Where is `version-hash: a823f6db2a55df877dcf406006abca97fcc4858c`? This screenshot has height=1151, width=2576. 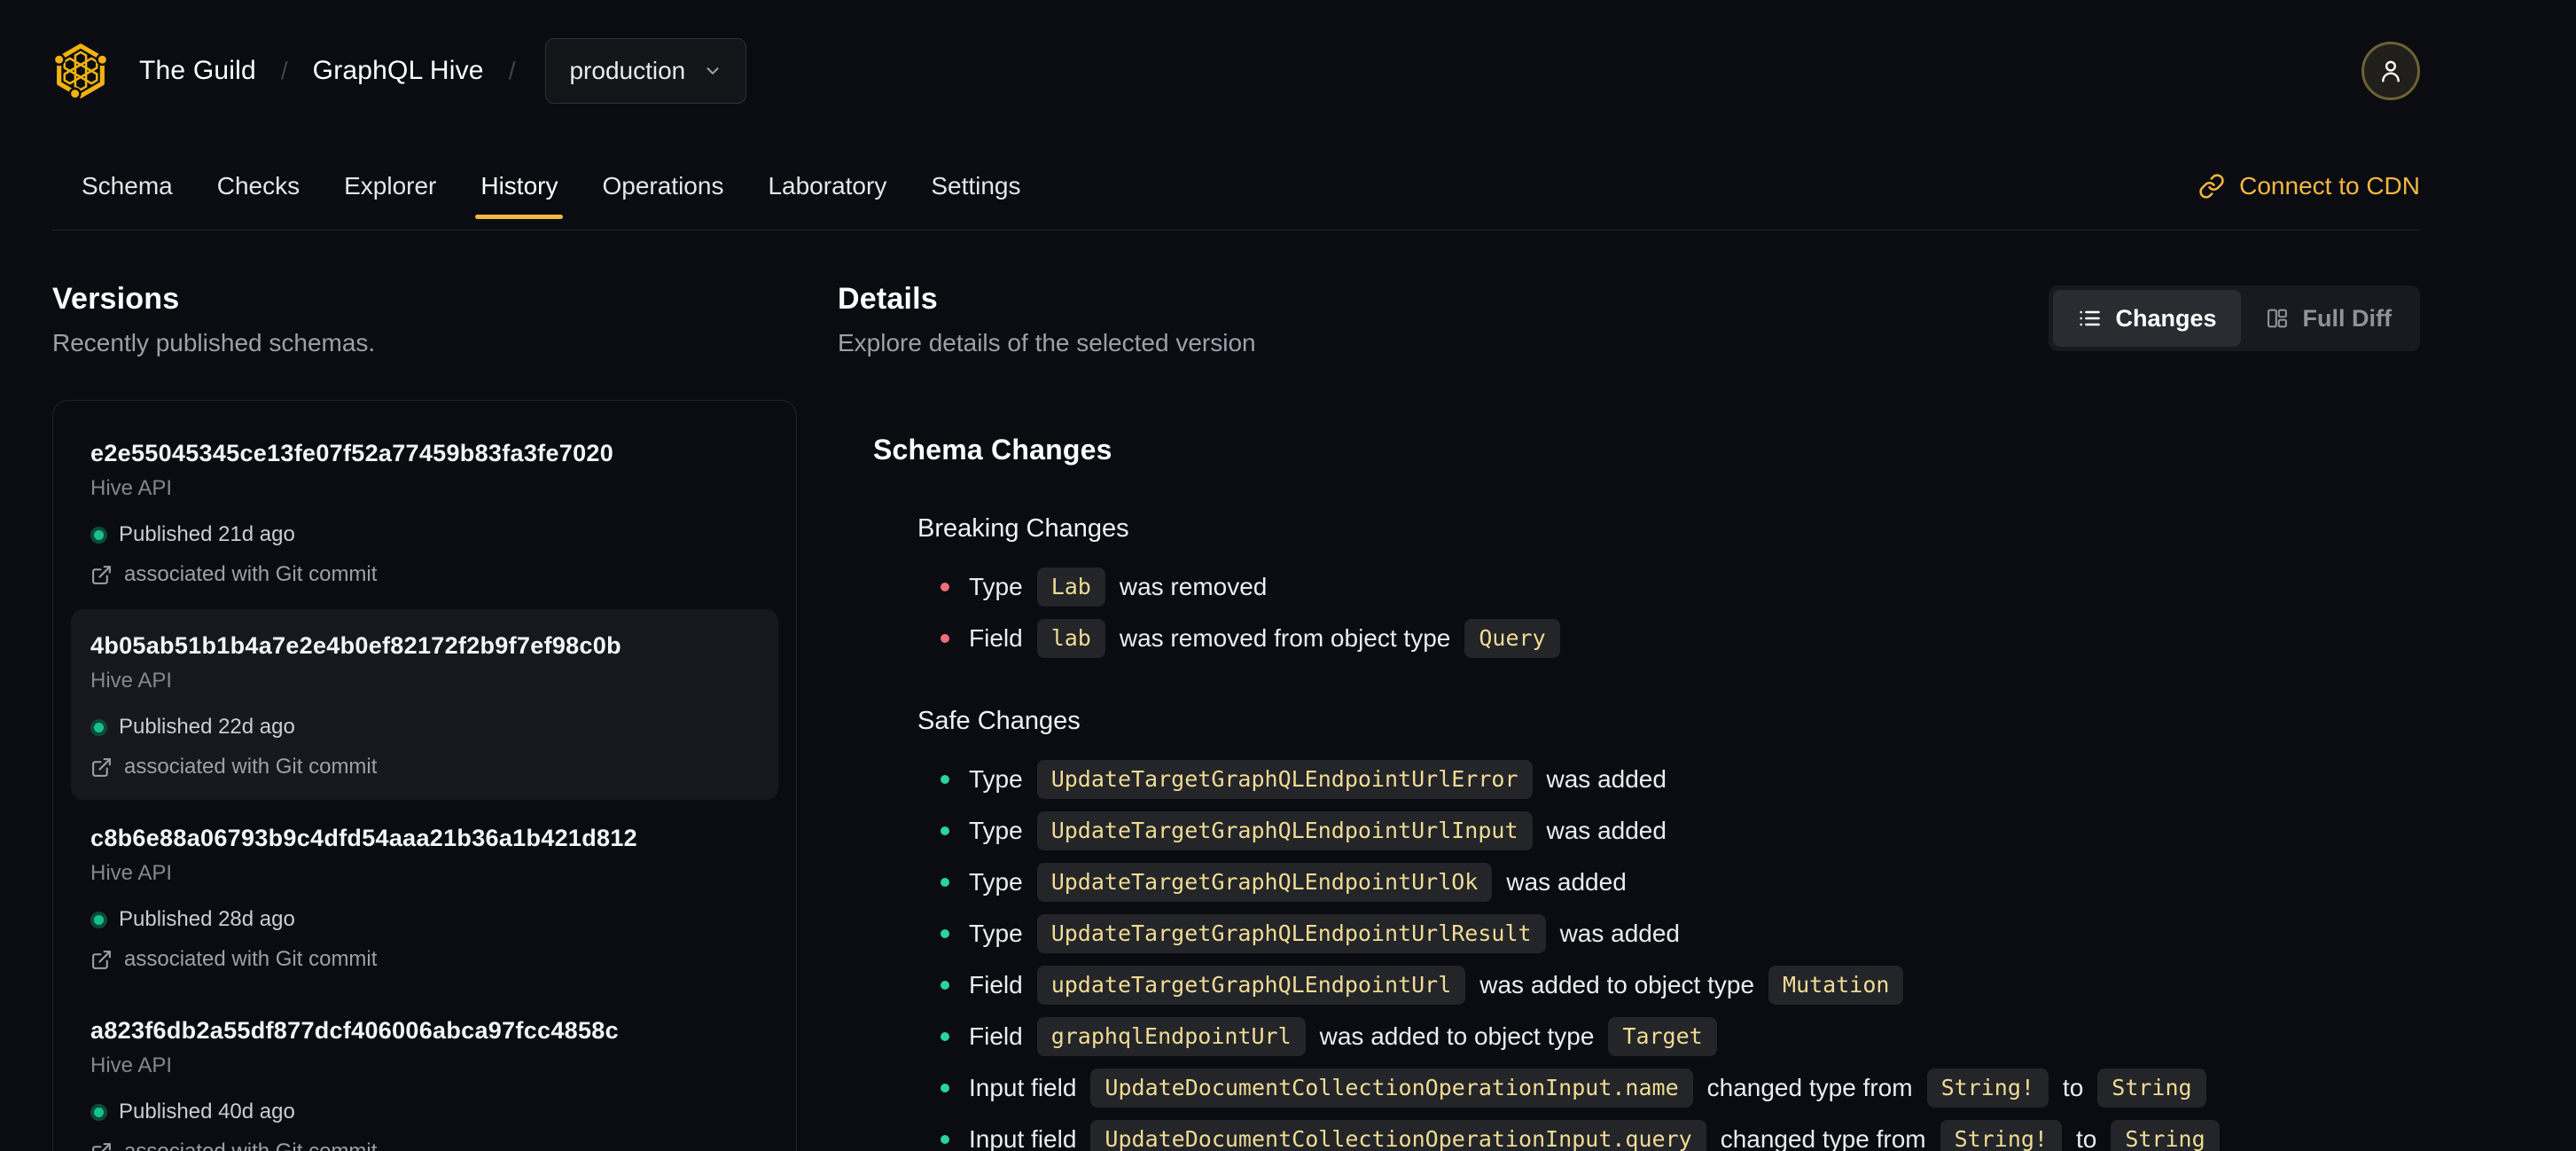
version-hash: a823f6db2a55df877dcf406006abca97fcc4858c is located at coordinates (354, 1030).